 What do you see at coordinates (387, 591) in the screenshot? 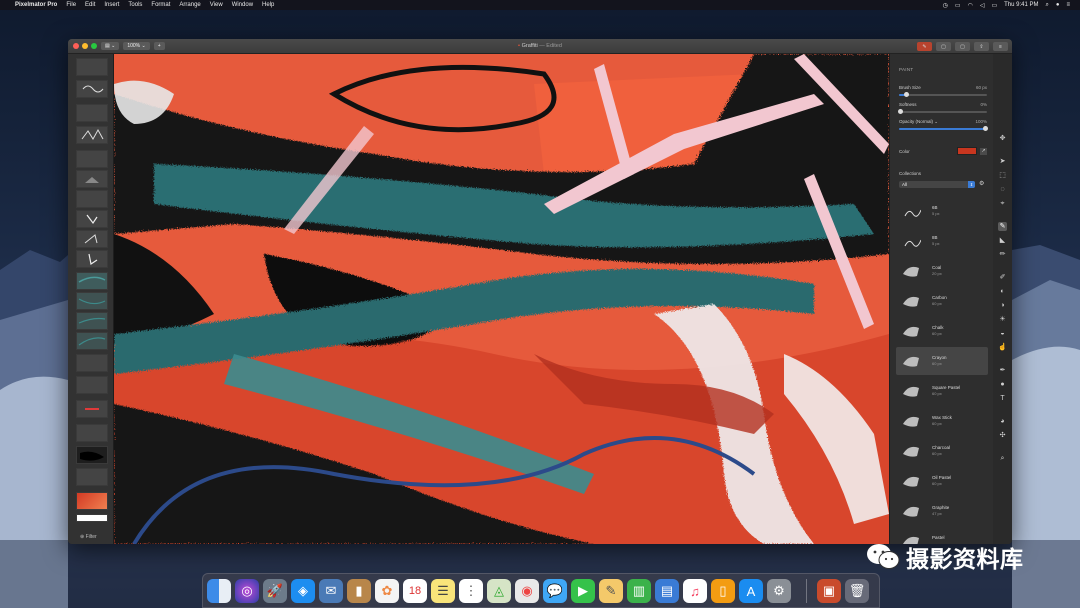
I see `photos-icon: ✿` at bounding box center [387, 591].